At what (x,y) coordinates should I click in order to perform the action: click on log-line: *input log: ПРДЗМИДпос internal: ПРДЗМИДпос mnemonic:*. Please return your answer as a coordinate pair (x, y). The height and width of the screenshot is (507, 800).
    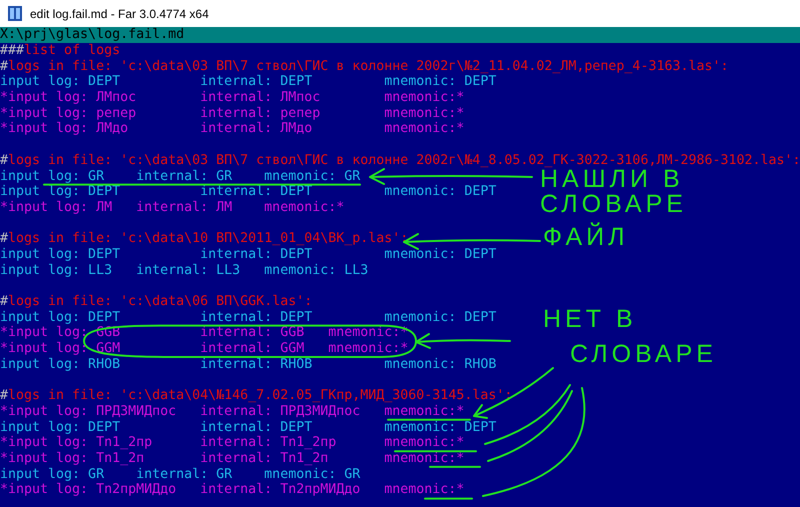
    Looking at the image, I should click on (232, 411).